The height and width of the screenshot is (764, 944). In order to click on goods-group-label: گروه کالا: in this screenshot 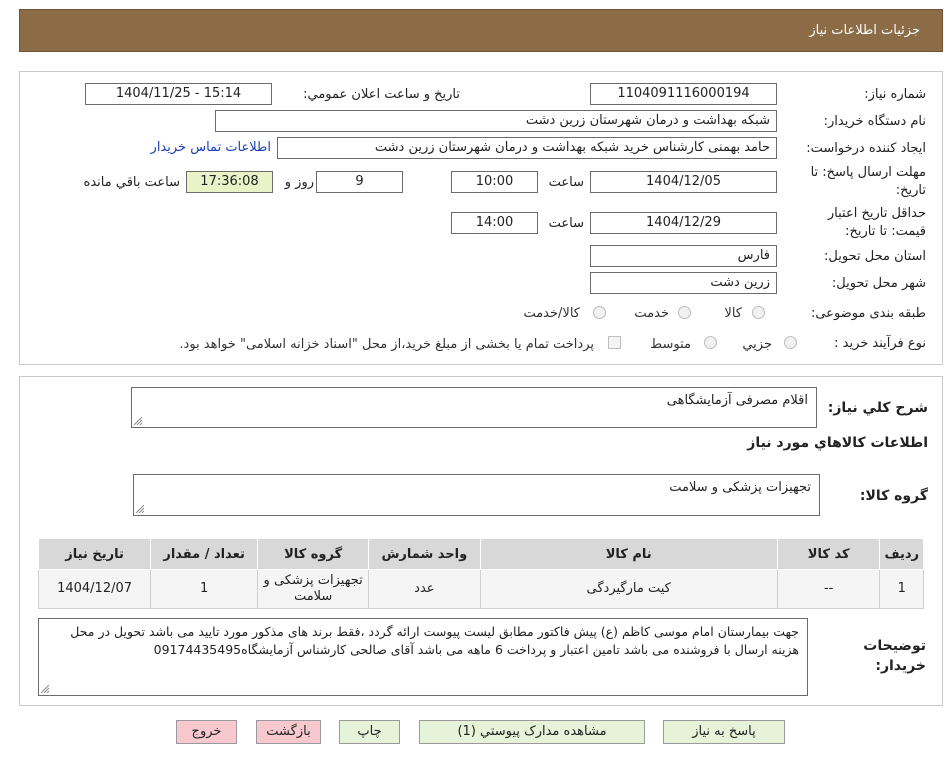, I will do `click(893, 496)`.